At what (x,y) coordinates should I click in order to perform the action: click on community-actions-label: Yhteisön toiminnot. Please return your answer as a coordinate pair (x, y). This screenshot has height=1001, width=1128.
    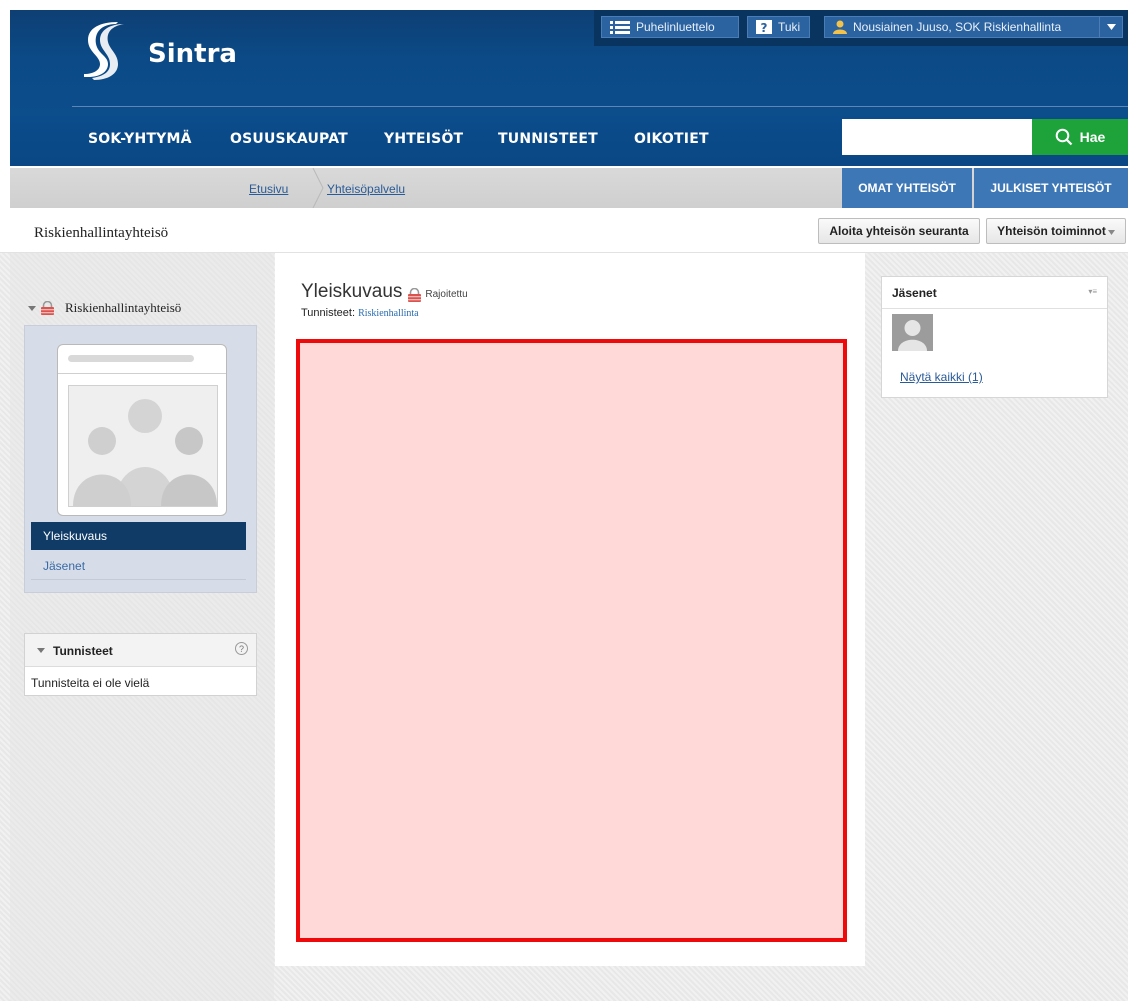
    Looking at the image, I should click on (1051, 231).